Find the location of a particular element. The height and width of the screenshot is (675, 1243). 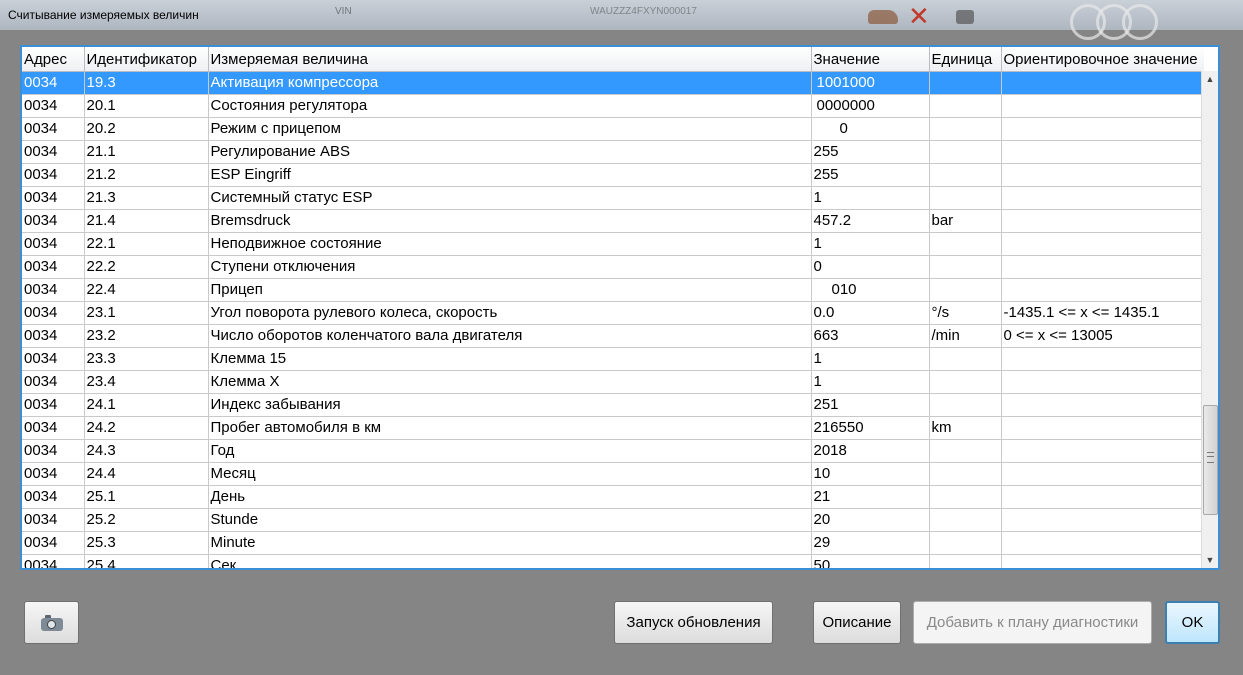

table-row: 0034 24.1 Индекс забывания 251 is located at coordinates (613, 405).